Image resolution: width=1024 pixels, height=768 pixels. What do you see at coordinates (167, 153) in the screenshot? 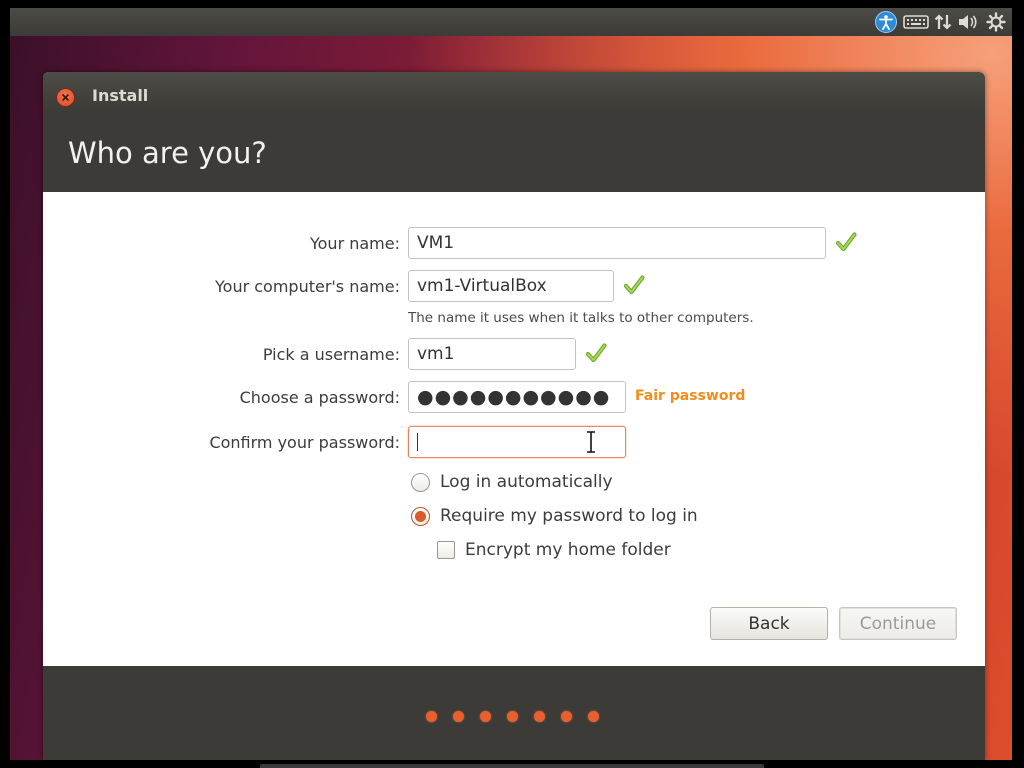
I see `page-title: Who are you?` at bounding box center [167, 153].